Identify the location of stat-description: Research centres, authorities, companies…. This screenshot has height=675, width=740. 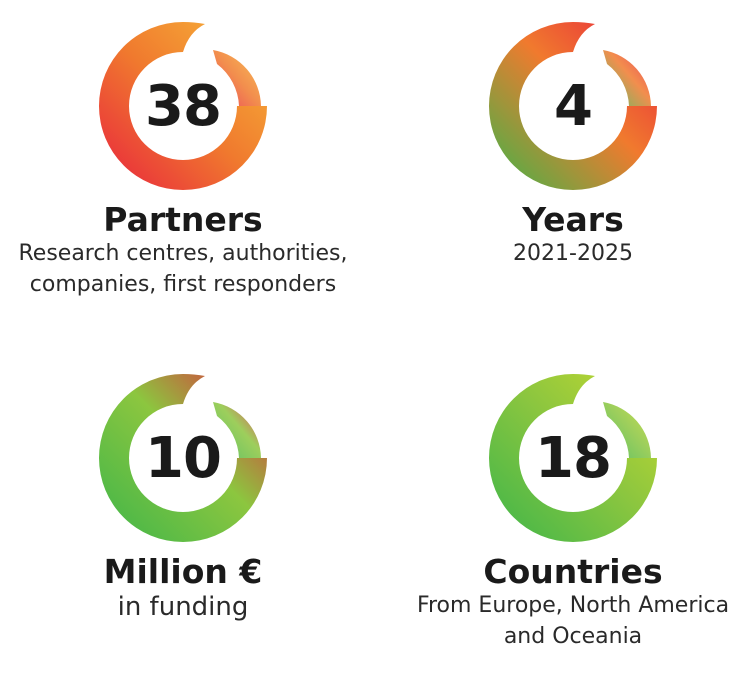
(183, 269).